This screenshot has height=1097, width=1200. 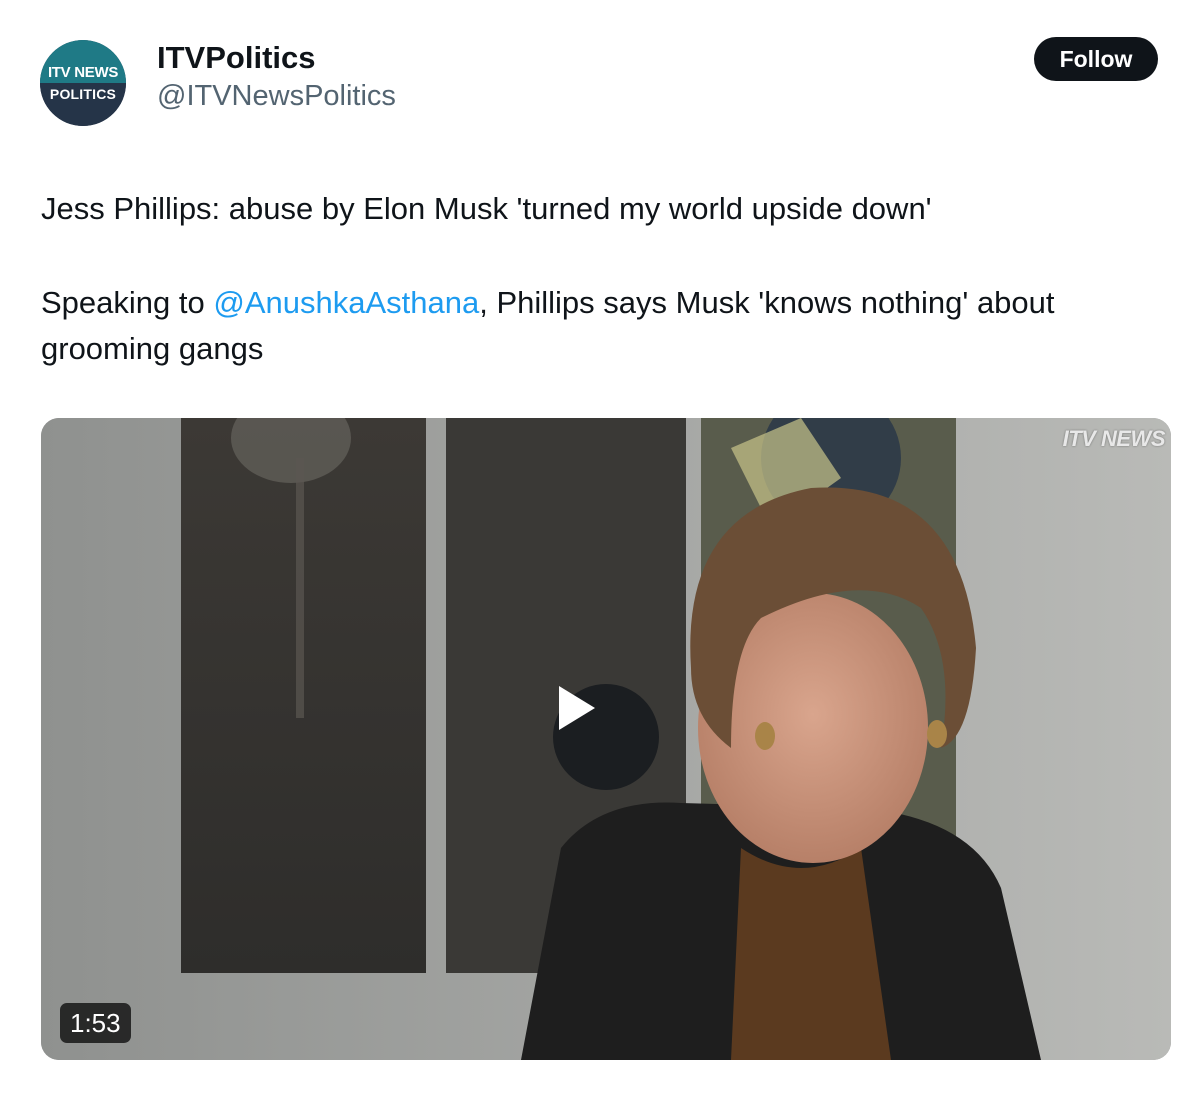 I want to click on play-button, so click(x=606, y=737).